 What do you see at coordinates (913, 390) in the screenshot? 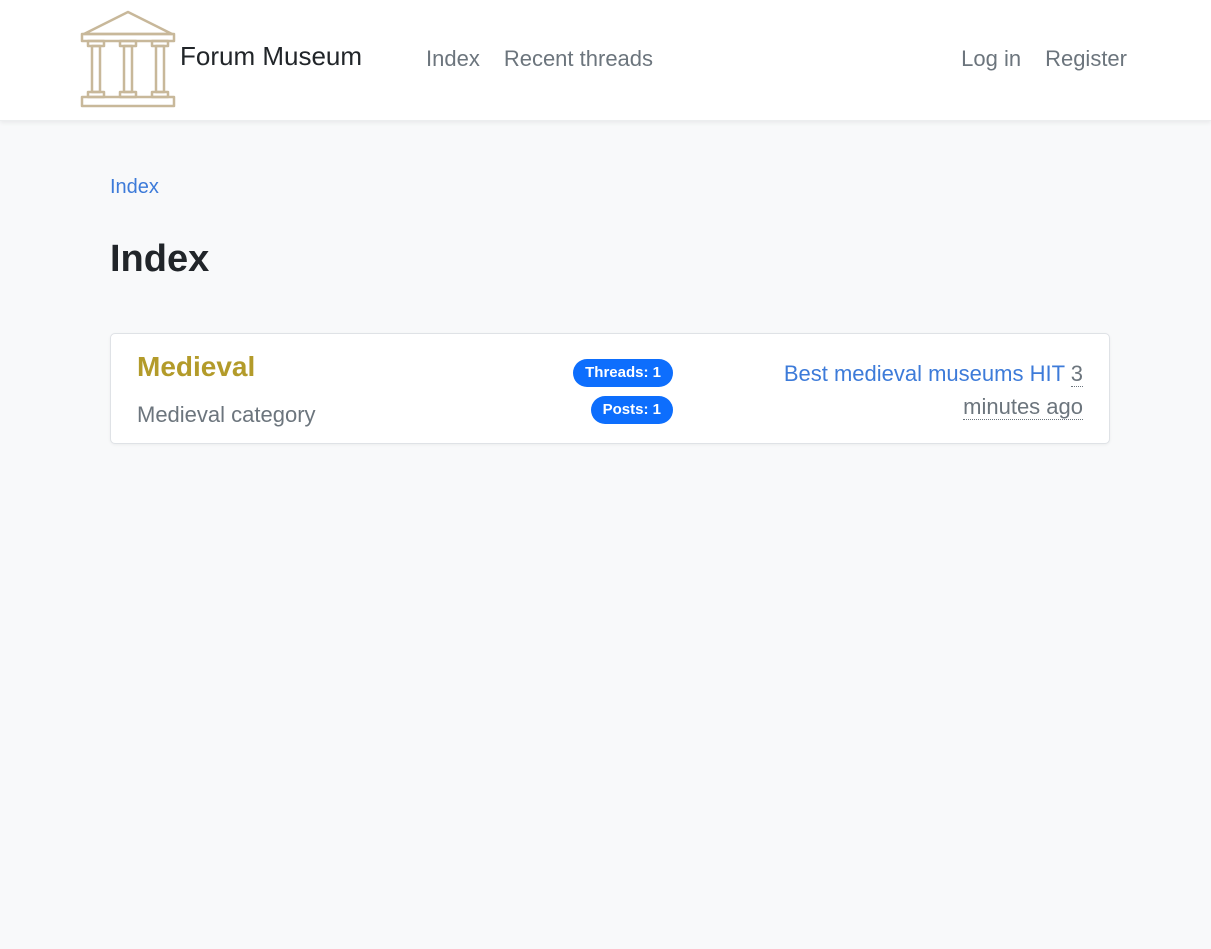
I see `latest-post: Best medieval museums HIT 3 minutes ago` at bounding box center [913, 390].